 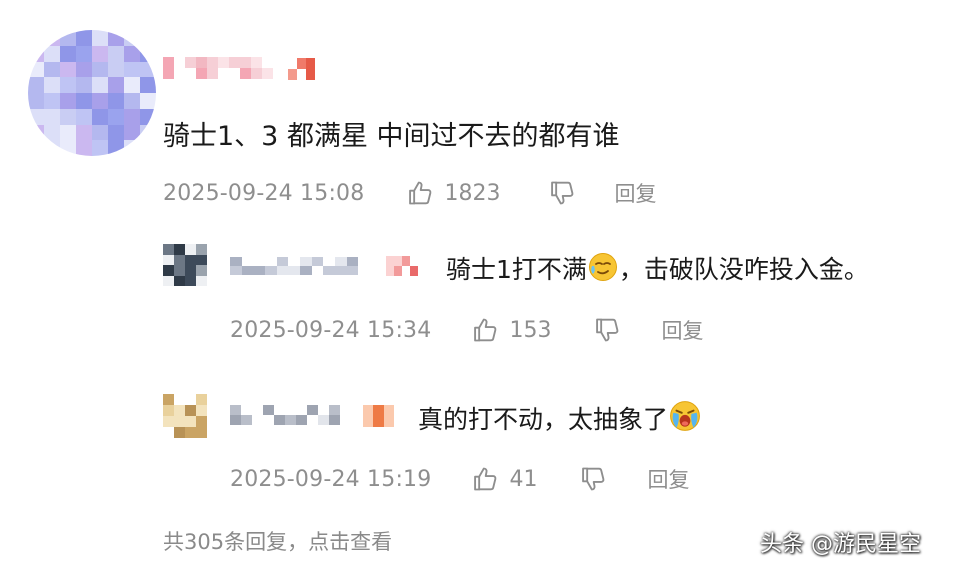 I want to click on reply-text: 真的打不动，太抽象了, so click(x=560, y=419).